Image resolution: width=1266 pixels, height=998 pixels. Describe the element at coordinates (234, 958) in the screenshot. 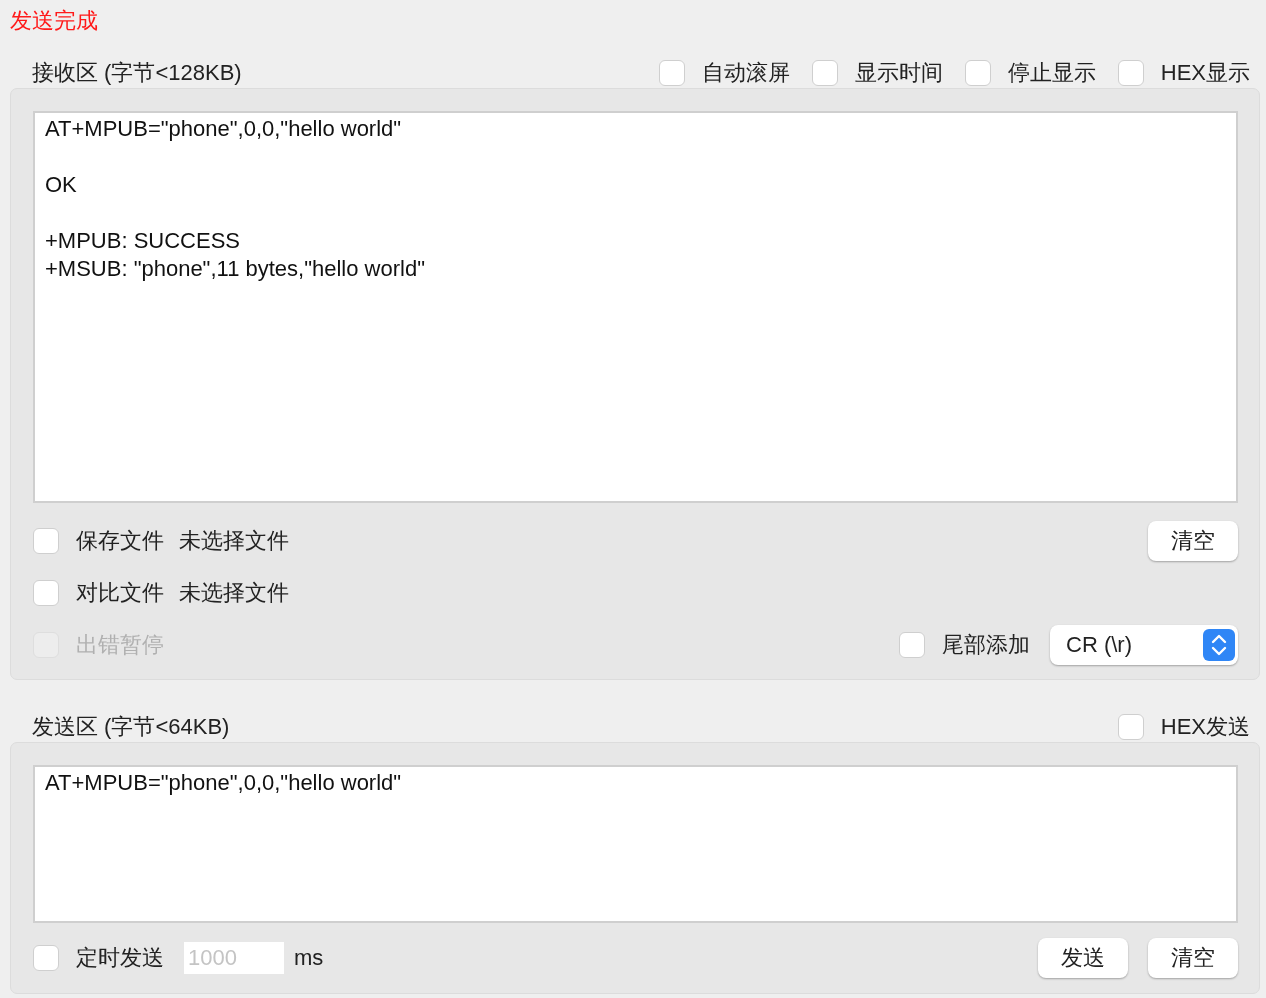

I see `interval-field: 1000` at that location.